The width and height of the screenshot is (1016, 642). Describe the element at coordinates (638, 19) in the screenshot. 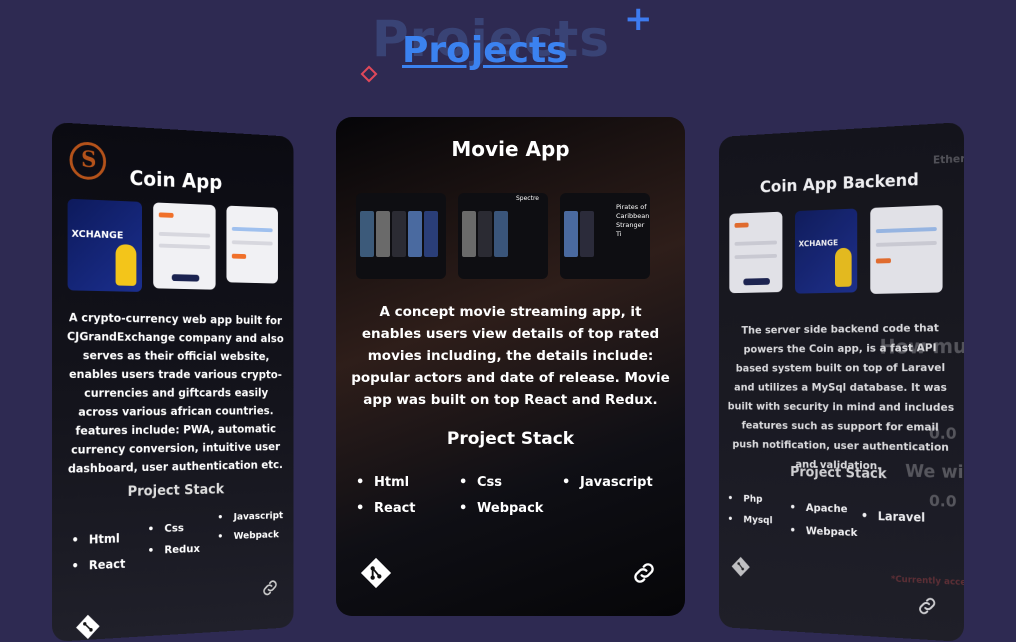

I see `plus-decoration-icon: +` at that location.